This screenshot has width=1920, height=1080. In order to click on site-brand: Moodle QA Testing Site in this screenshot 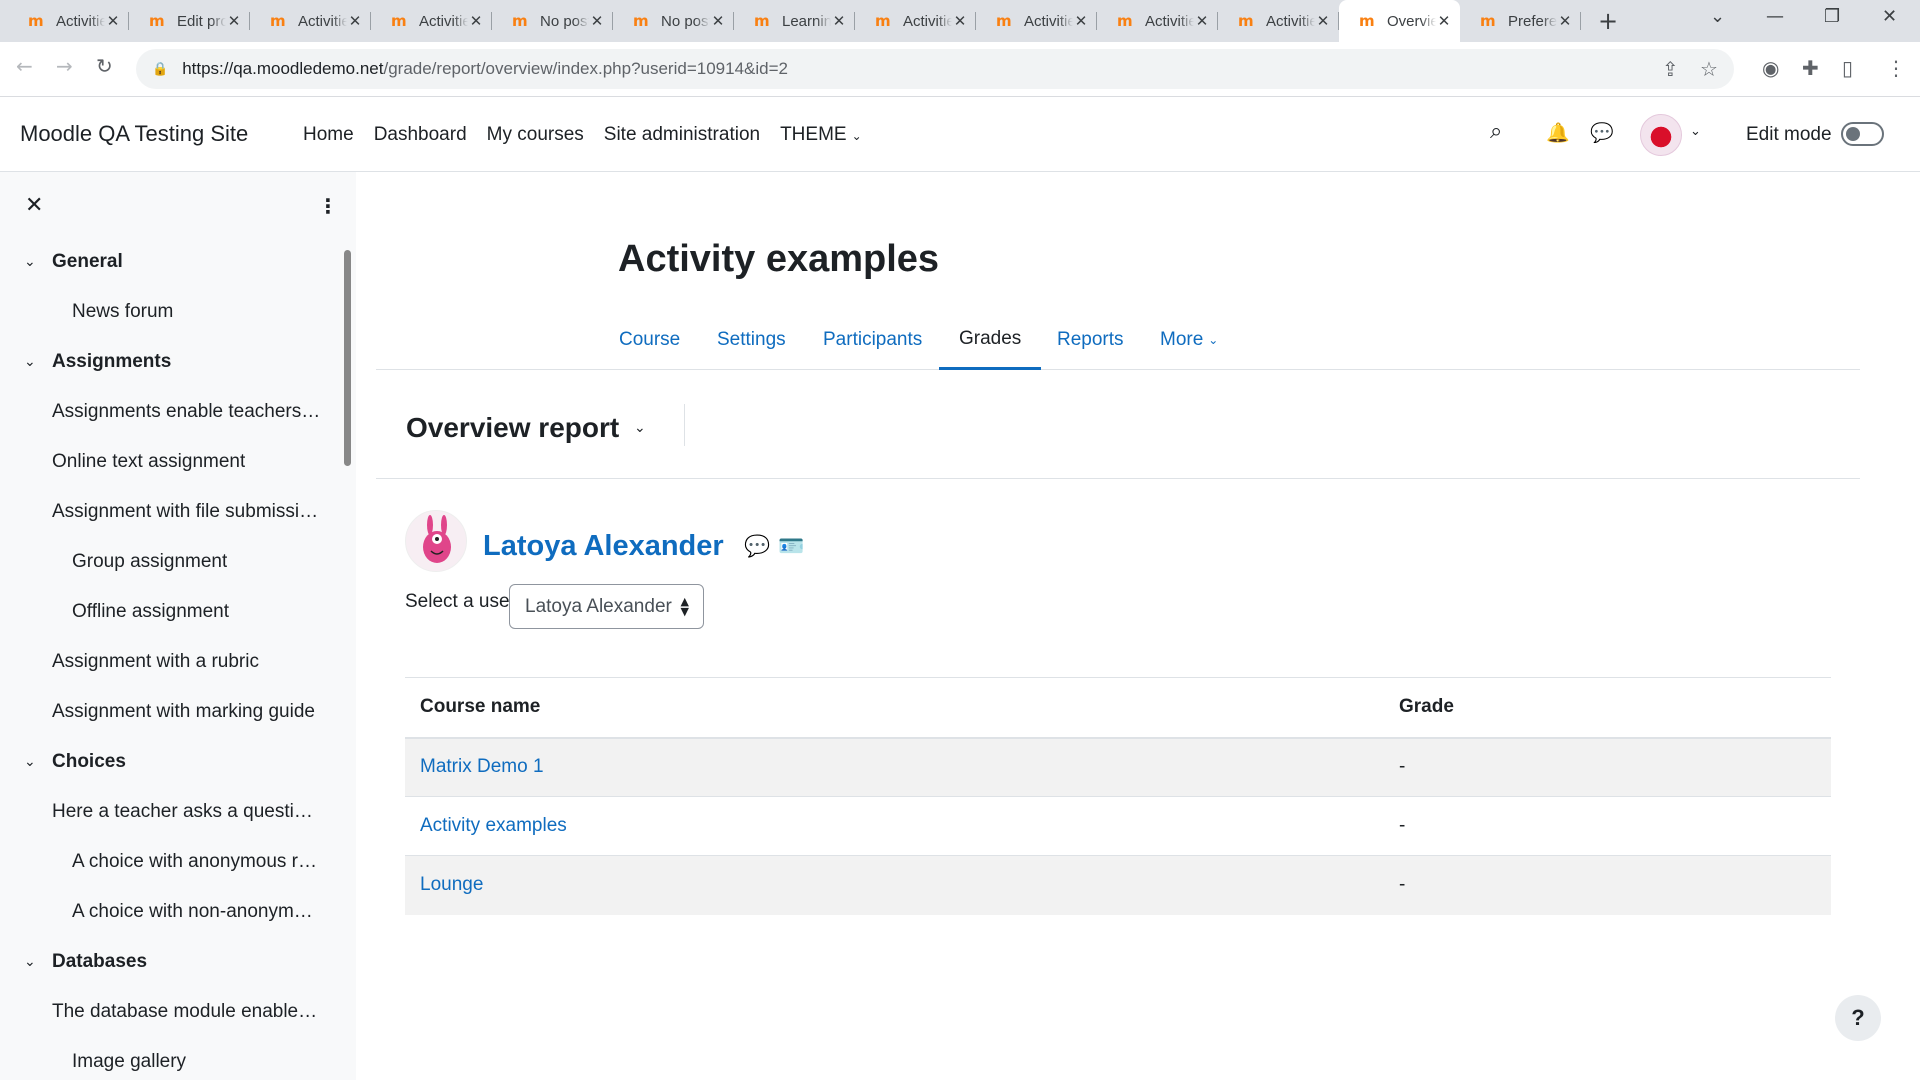, I will do `click(134, 134)`.